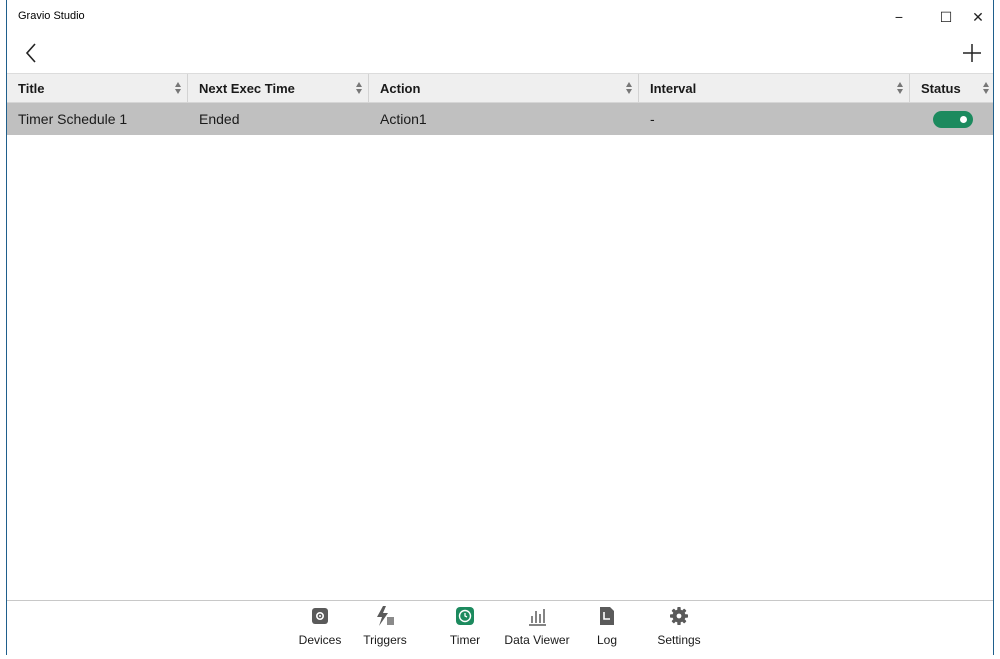  What do you see at coordinates (774, 88) in the screenshot?
I see `column-header-interval: Interval` at bounding box center [774, 88].